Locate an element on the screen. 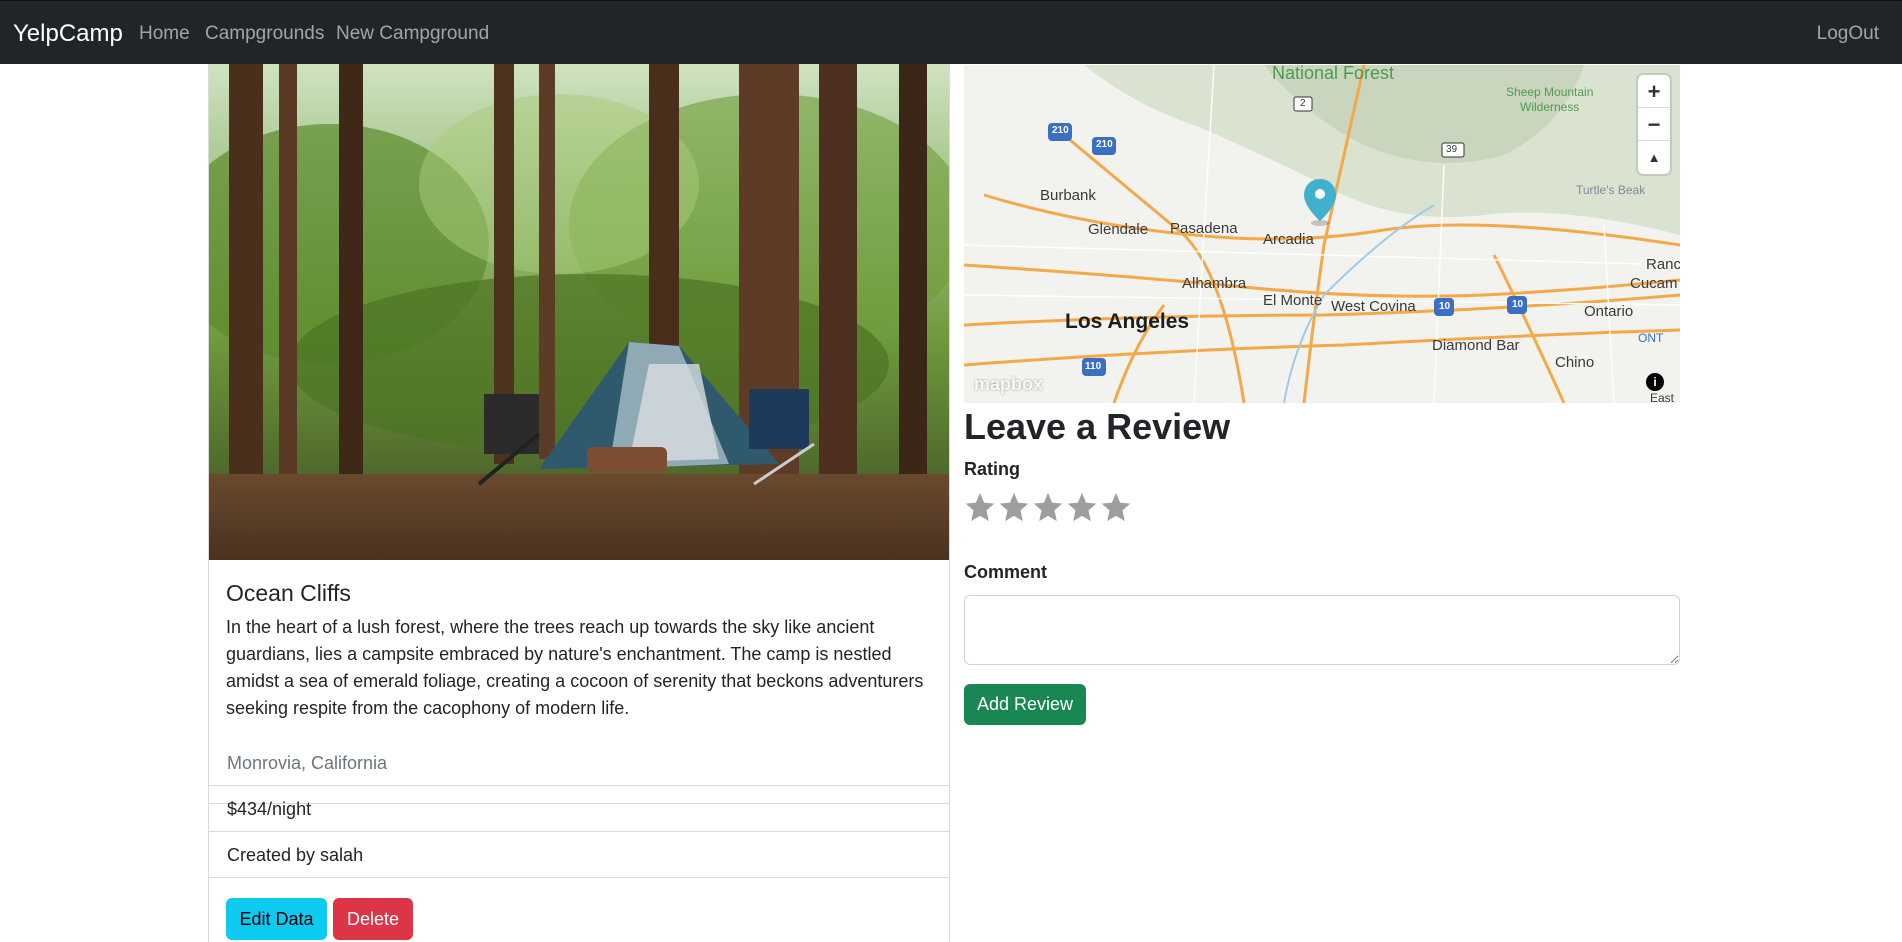  star-rating is located at coordinates (1048, 508).